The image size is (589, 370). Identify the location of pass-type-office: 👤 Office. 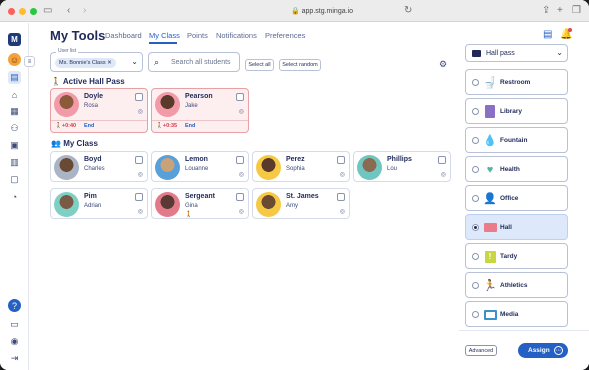
(516, 198).